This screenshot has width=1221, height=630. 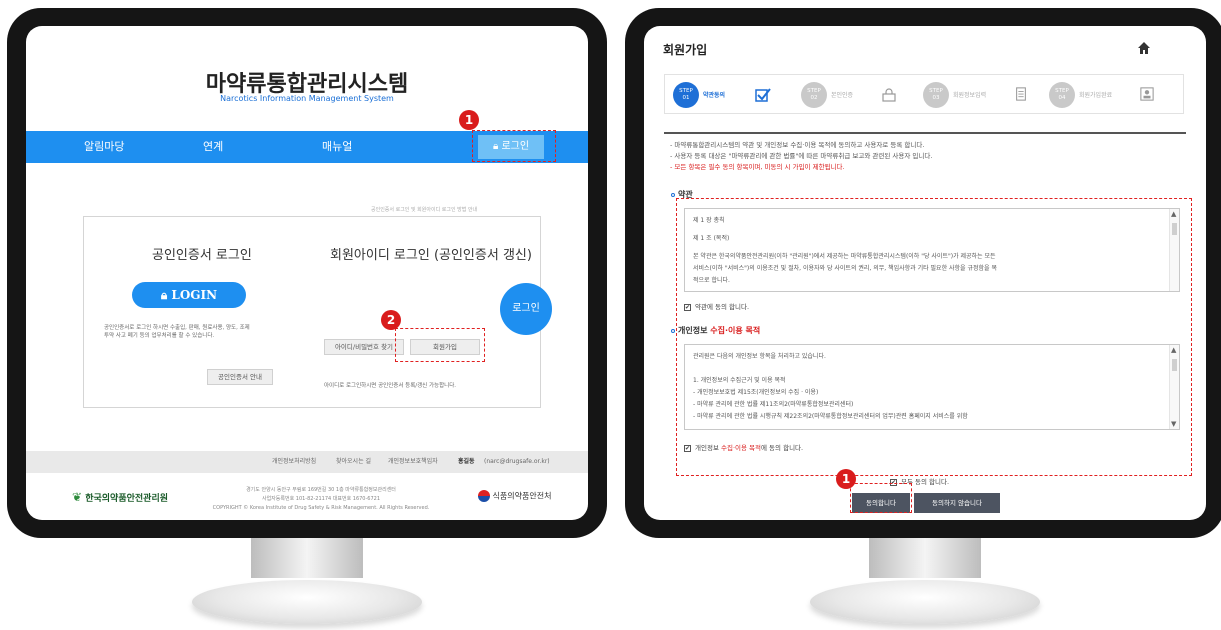 I want to click on member-login-note: 아이디로 로그인하시면 공인인증서 등록/갱신 가능합니다., so click(x=390, y=386).